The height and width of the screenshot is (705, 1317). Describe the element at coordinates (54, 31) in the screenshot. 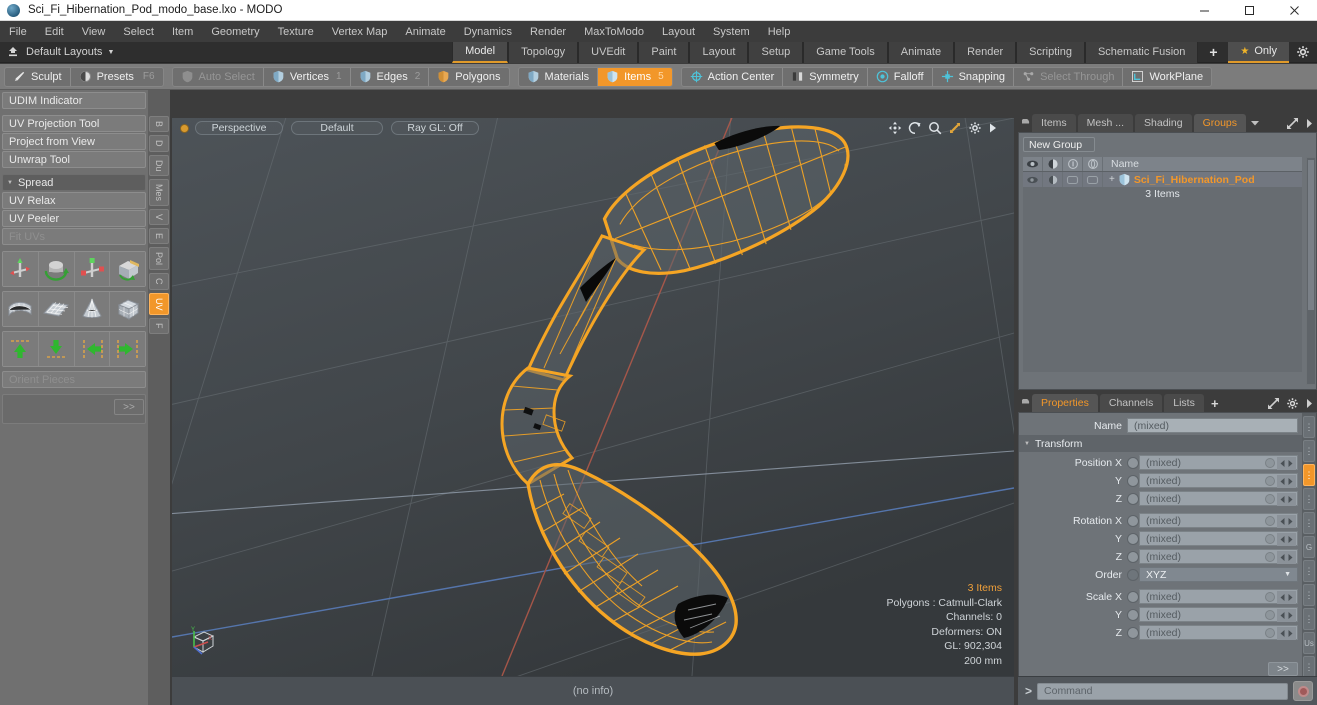

I see `menu-edit: Edit` at that location.